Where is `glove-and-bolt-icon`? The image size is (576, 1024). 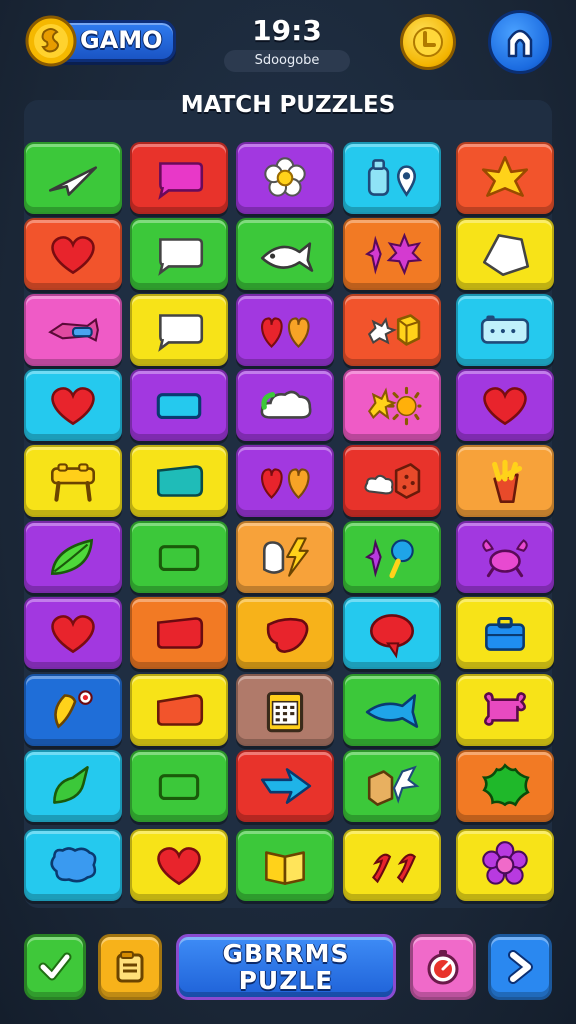
glove-and-bolt-icon is located at coordinates (285, 557).